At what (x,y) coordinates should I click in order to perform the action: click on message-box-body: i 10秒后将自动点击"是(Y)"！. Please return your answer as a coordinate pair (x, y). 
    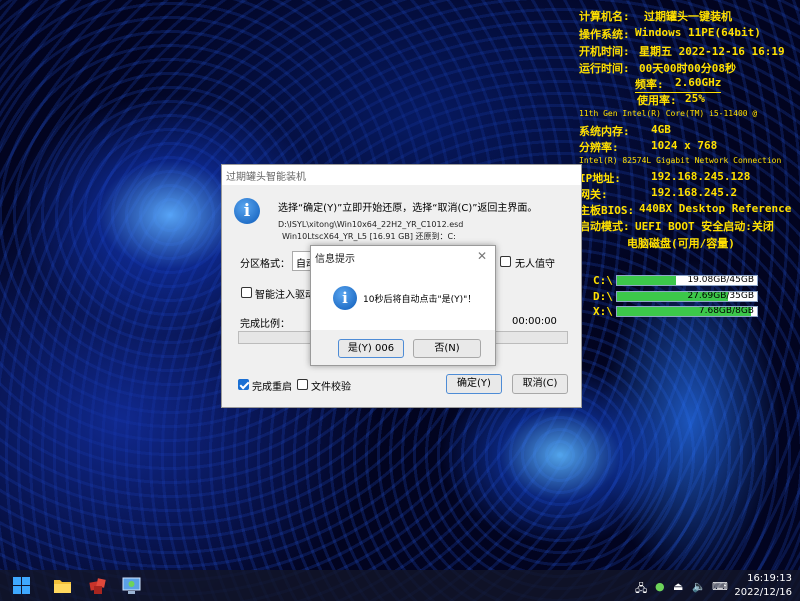
    Looking at the image, I should click on (403, 299).